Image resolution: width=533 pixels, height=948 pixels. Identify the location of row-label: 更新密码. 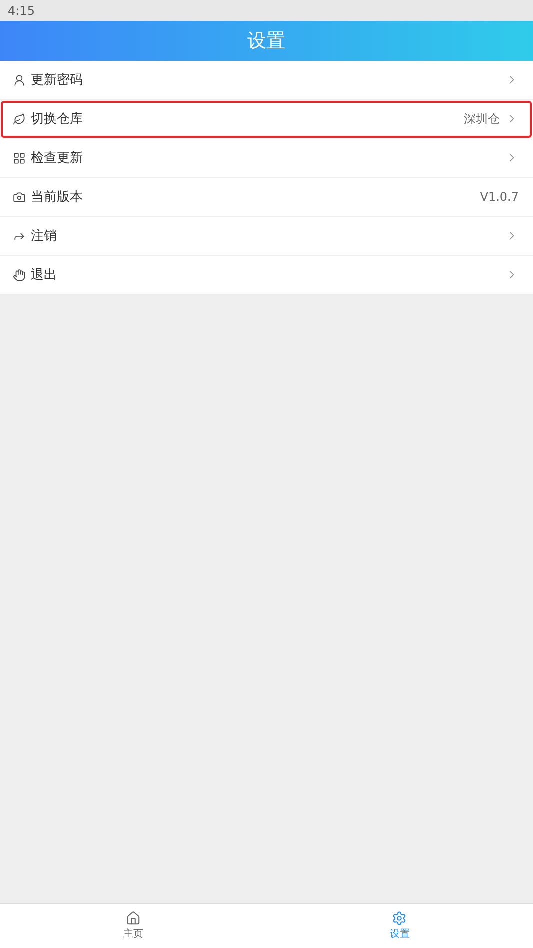
(57, 80).